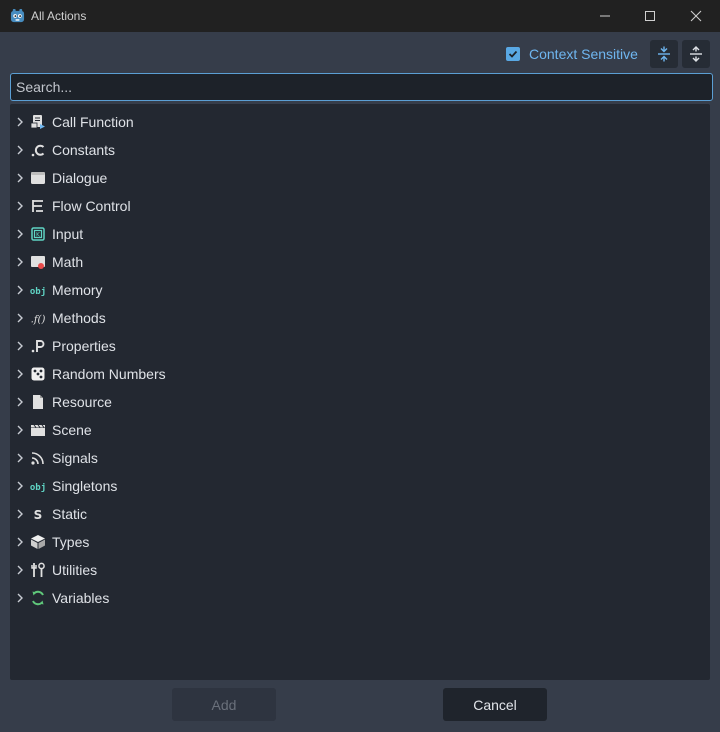 The height and width of the screenshot is (732, 720). I want to click on cancel-button: Cancel, so click(495, 704).